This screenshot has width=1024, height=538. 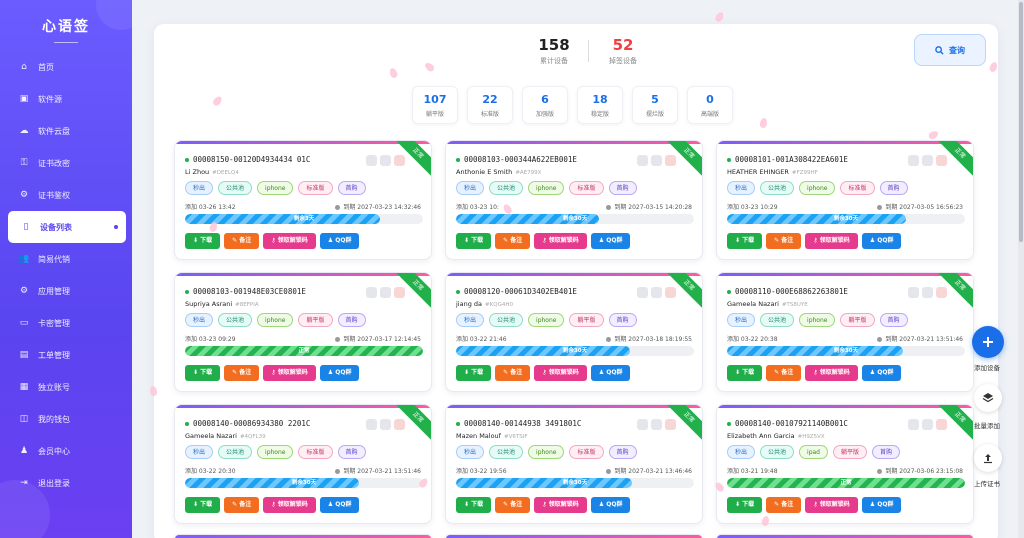 I want to click on sidebar-item-wallet: ◫ 我的钱包, so click(x=66, y=419).